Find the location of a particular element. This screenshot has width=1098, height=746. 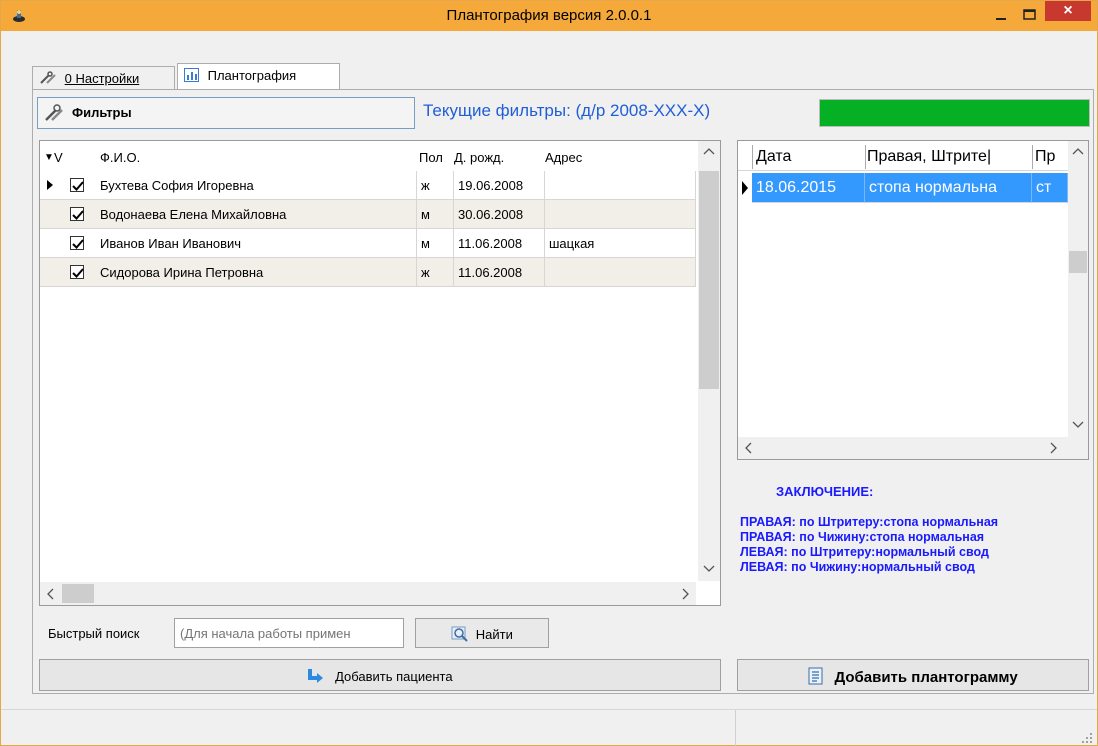

plantograms-vscrollbar is located at coordinates (1078, 289).